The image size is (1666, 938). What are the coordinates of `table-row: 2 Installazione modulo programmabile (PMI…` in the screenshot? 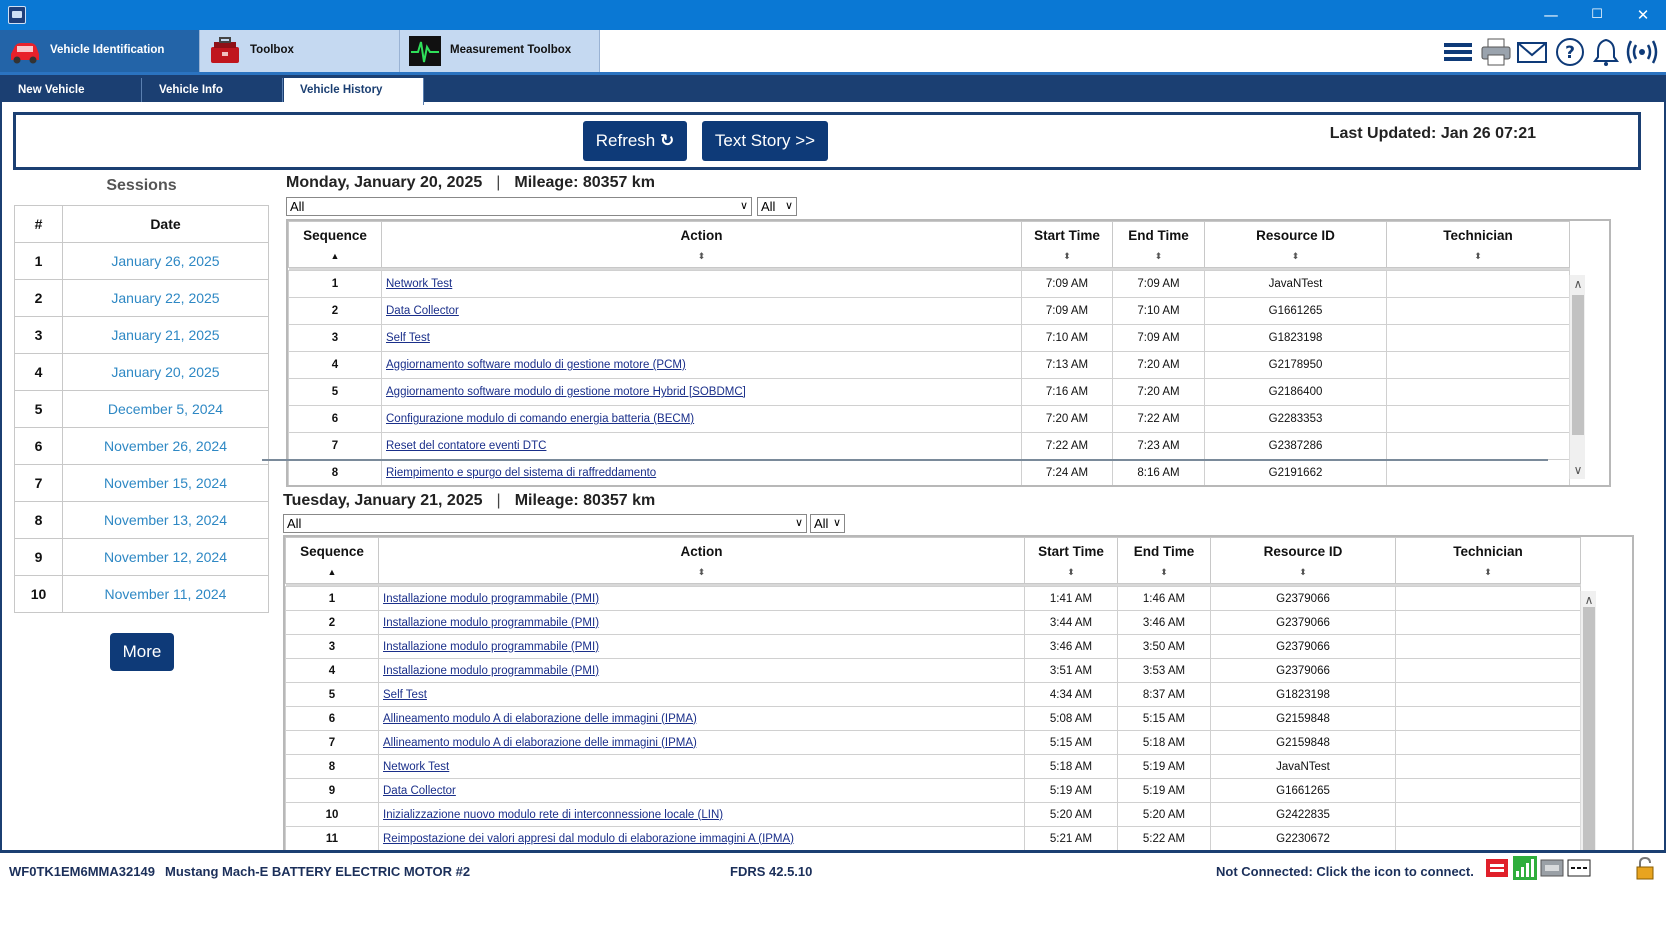 It's located at (933, 622).